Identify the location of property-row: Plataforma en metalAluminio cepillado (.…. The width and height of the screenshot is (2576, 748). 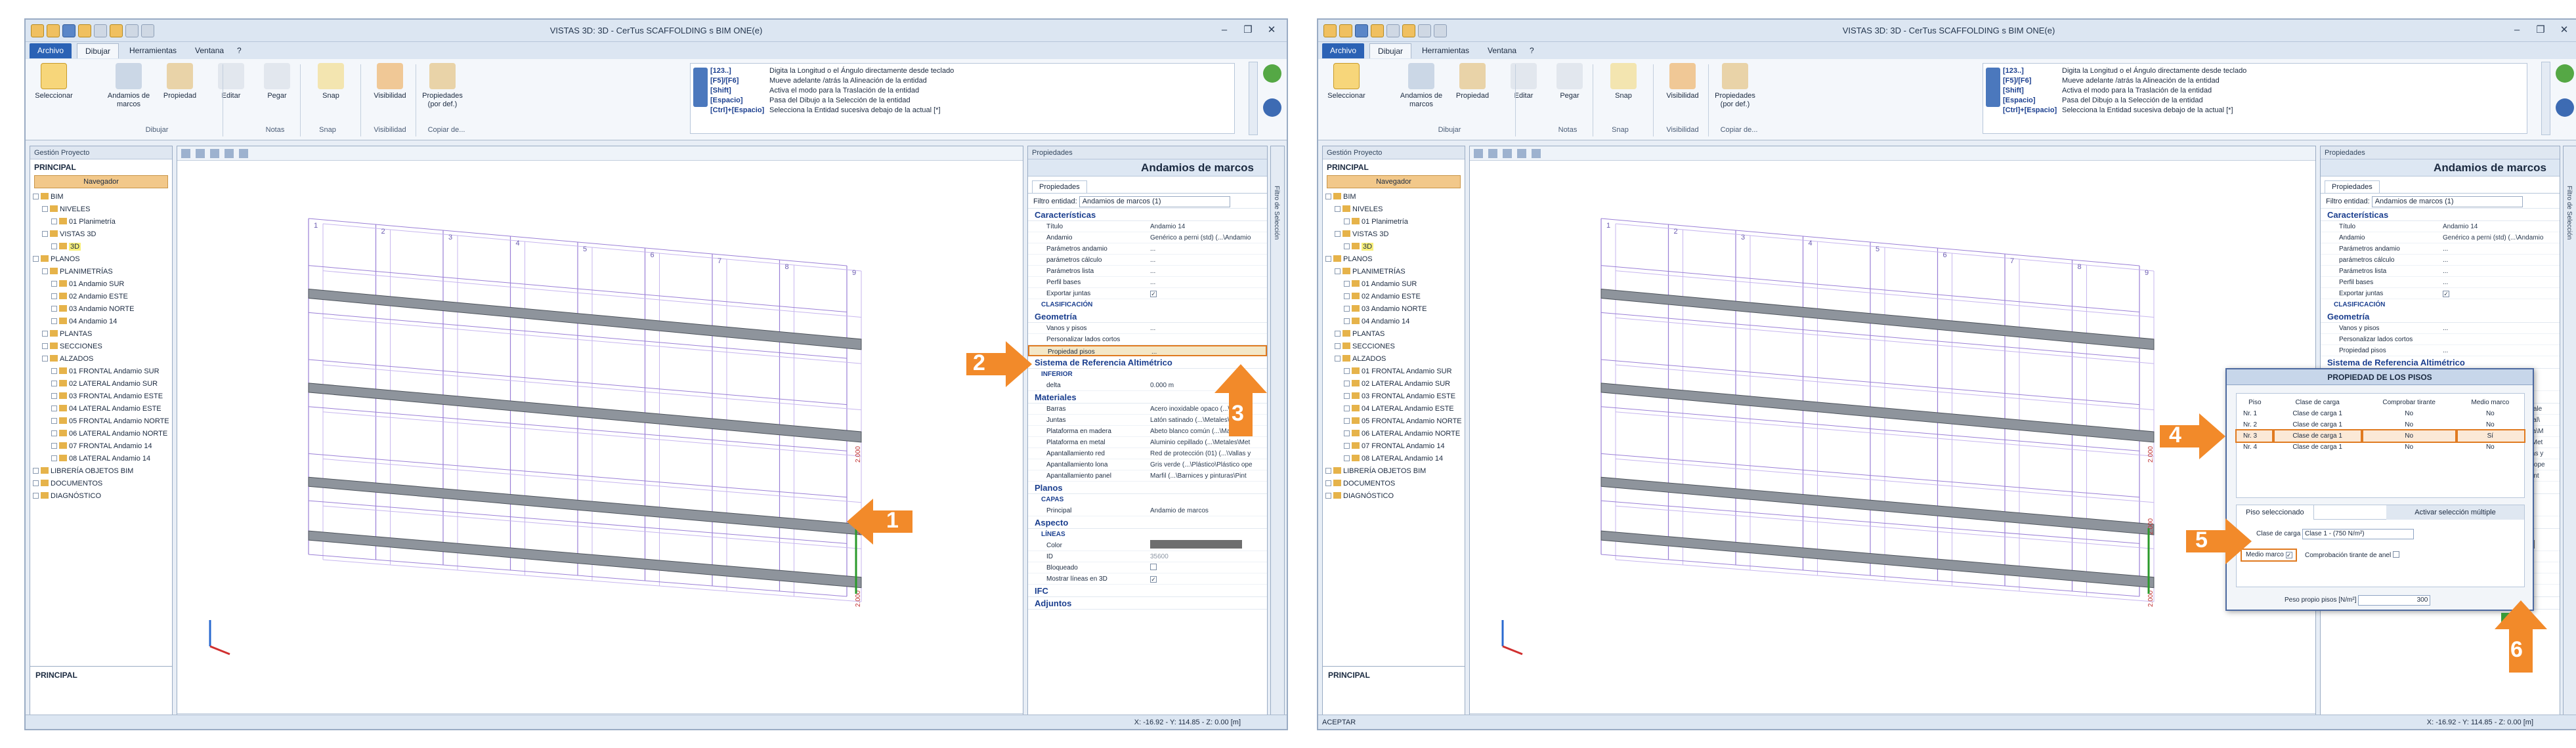
(1147, 443).